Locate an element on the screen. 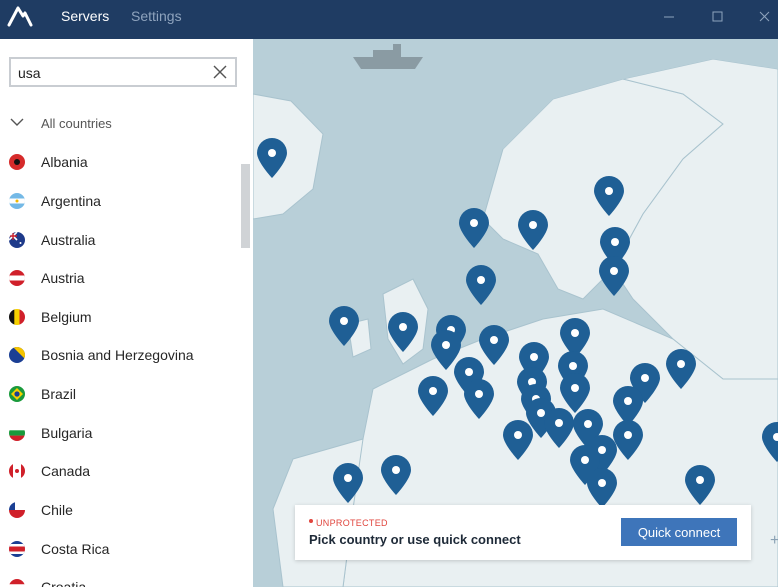 Image resolution: width=778 pixels, height=587 pixels. costa-rica-flag-icon is located at coordinates (17, 549).